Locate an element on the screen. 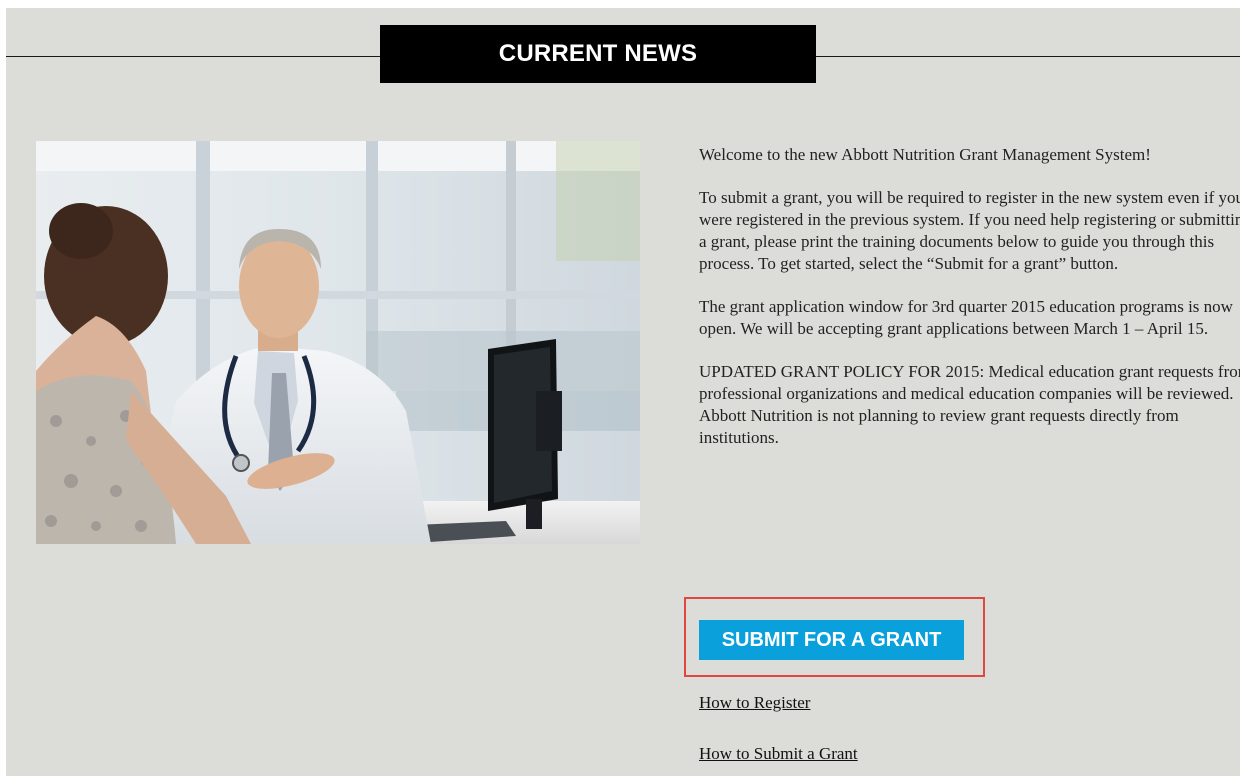  submit-for-grant-button: SUBMIT FOR A GRANT is located at coordinates (831, 640).